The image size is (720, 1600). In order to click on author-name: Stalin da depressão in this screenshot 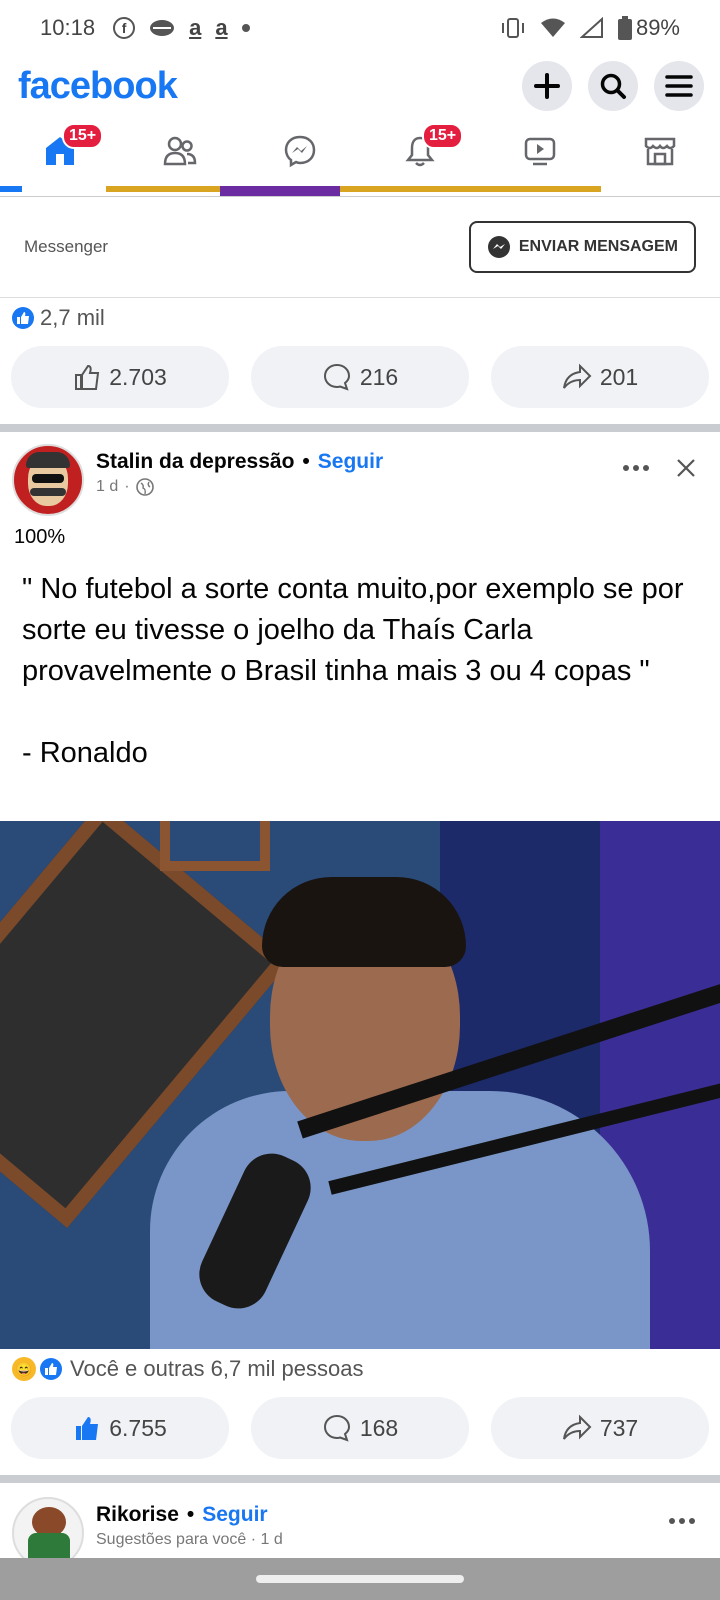, I will do `click(195, 462)`.